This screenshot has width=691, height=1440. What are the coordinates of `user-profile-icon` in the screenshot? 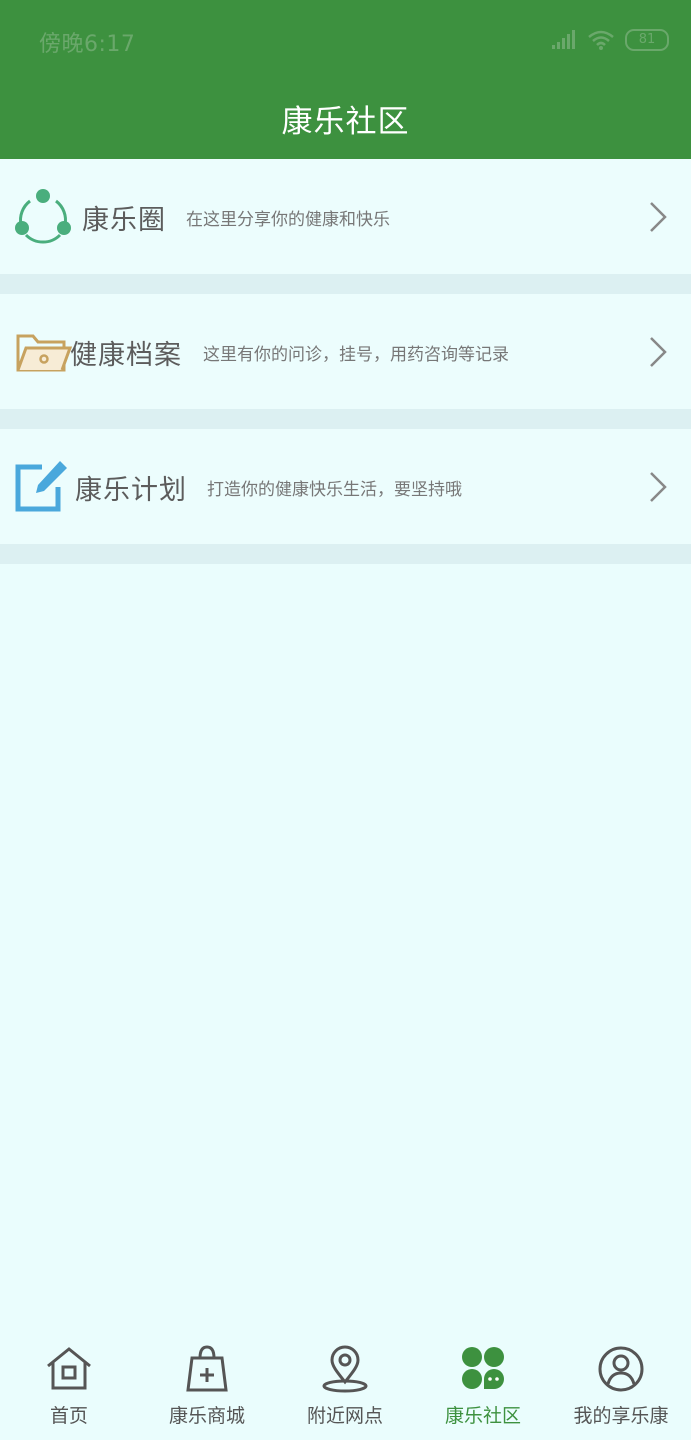 It's located at (621, 1369).